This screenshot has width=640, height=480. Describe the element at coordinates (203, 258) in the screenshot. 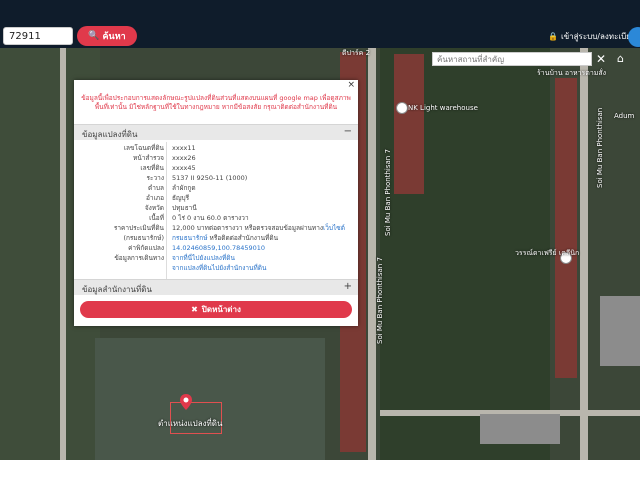

I see `directions-to-parcel-link: จากที่นี่ไปยังแปลงที่ดิน` at that location.